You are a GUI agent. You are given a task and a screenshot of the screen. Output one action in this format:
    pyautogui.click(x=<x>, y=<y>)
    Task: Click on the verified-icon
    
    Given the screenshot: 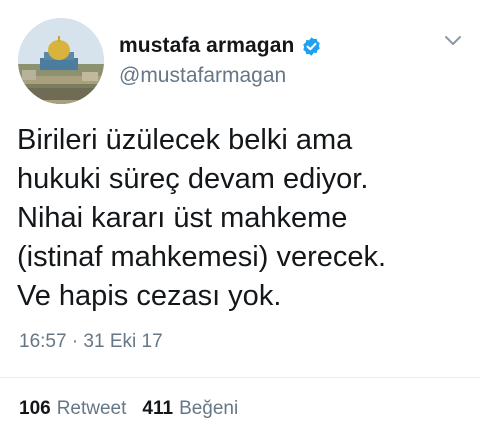 What is the action you would take?
    pyautogui.click(x=311, y=46)
    